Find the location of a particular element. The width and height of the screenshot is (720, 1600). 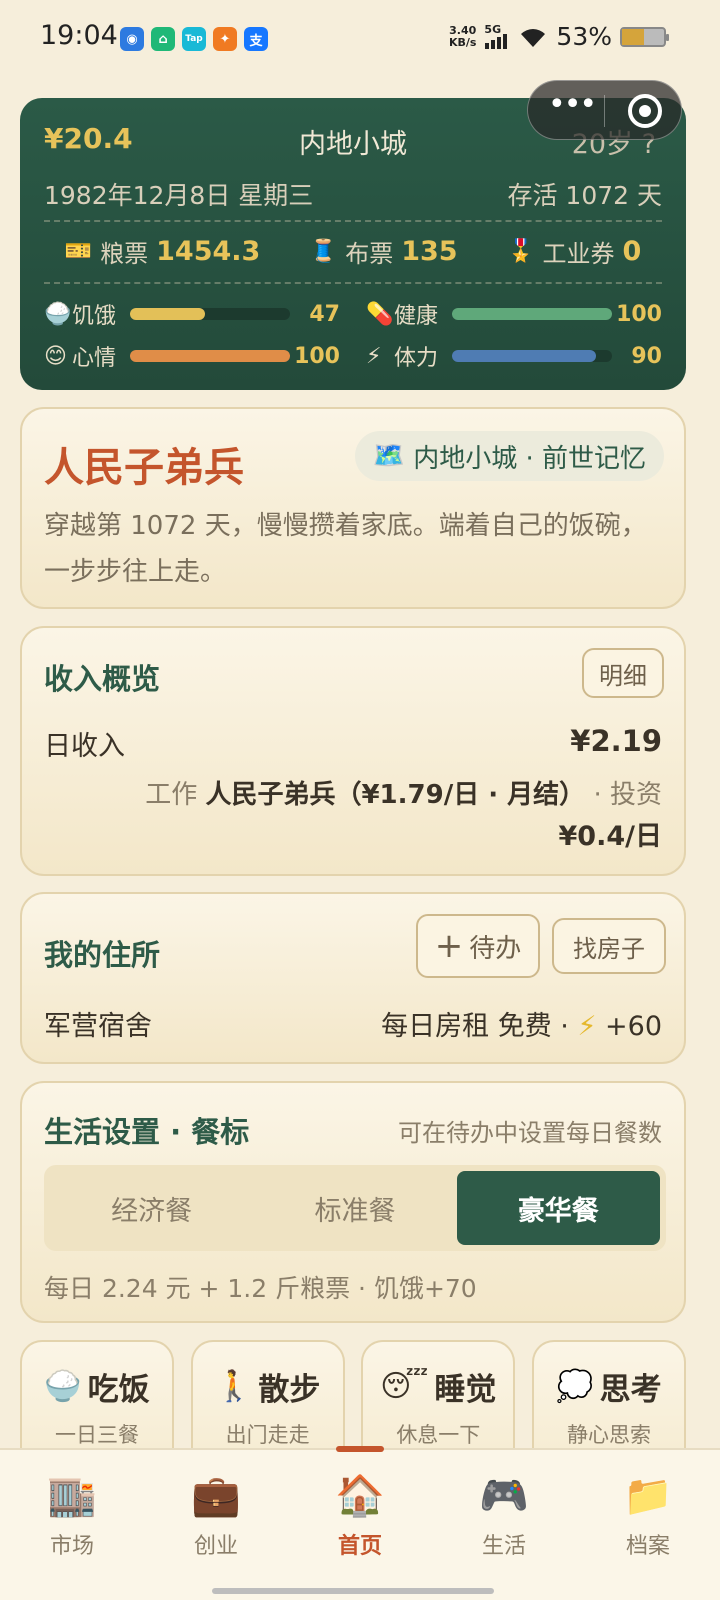

meal-summary: 每日 2.24 元 + 1.2 斤粮票 · 饥饿+70 is located at coordinates (260, 1288).